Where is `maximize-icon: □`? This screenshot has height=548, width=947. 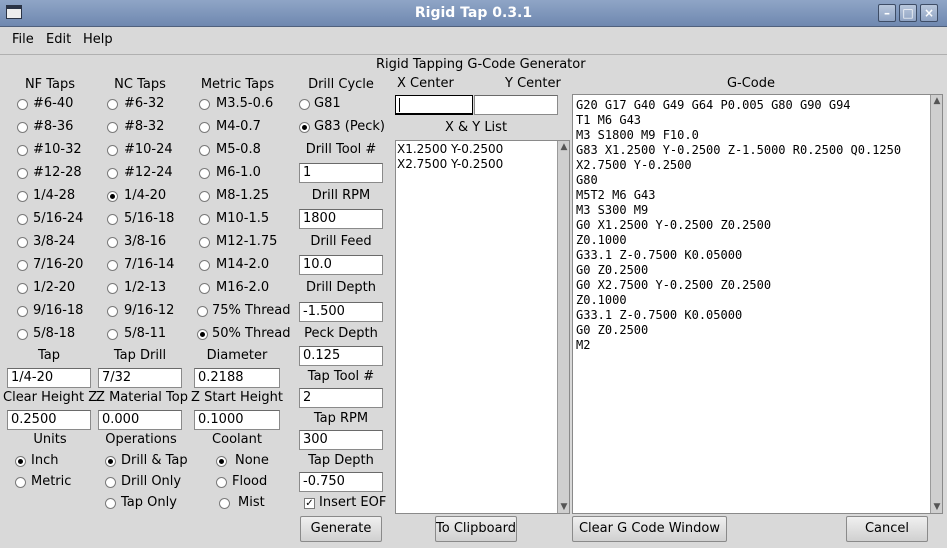 maximize-icon: □ is located at coordinates (908, 13).